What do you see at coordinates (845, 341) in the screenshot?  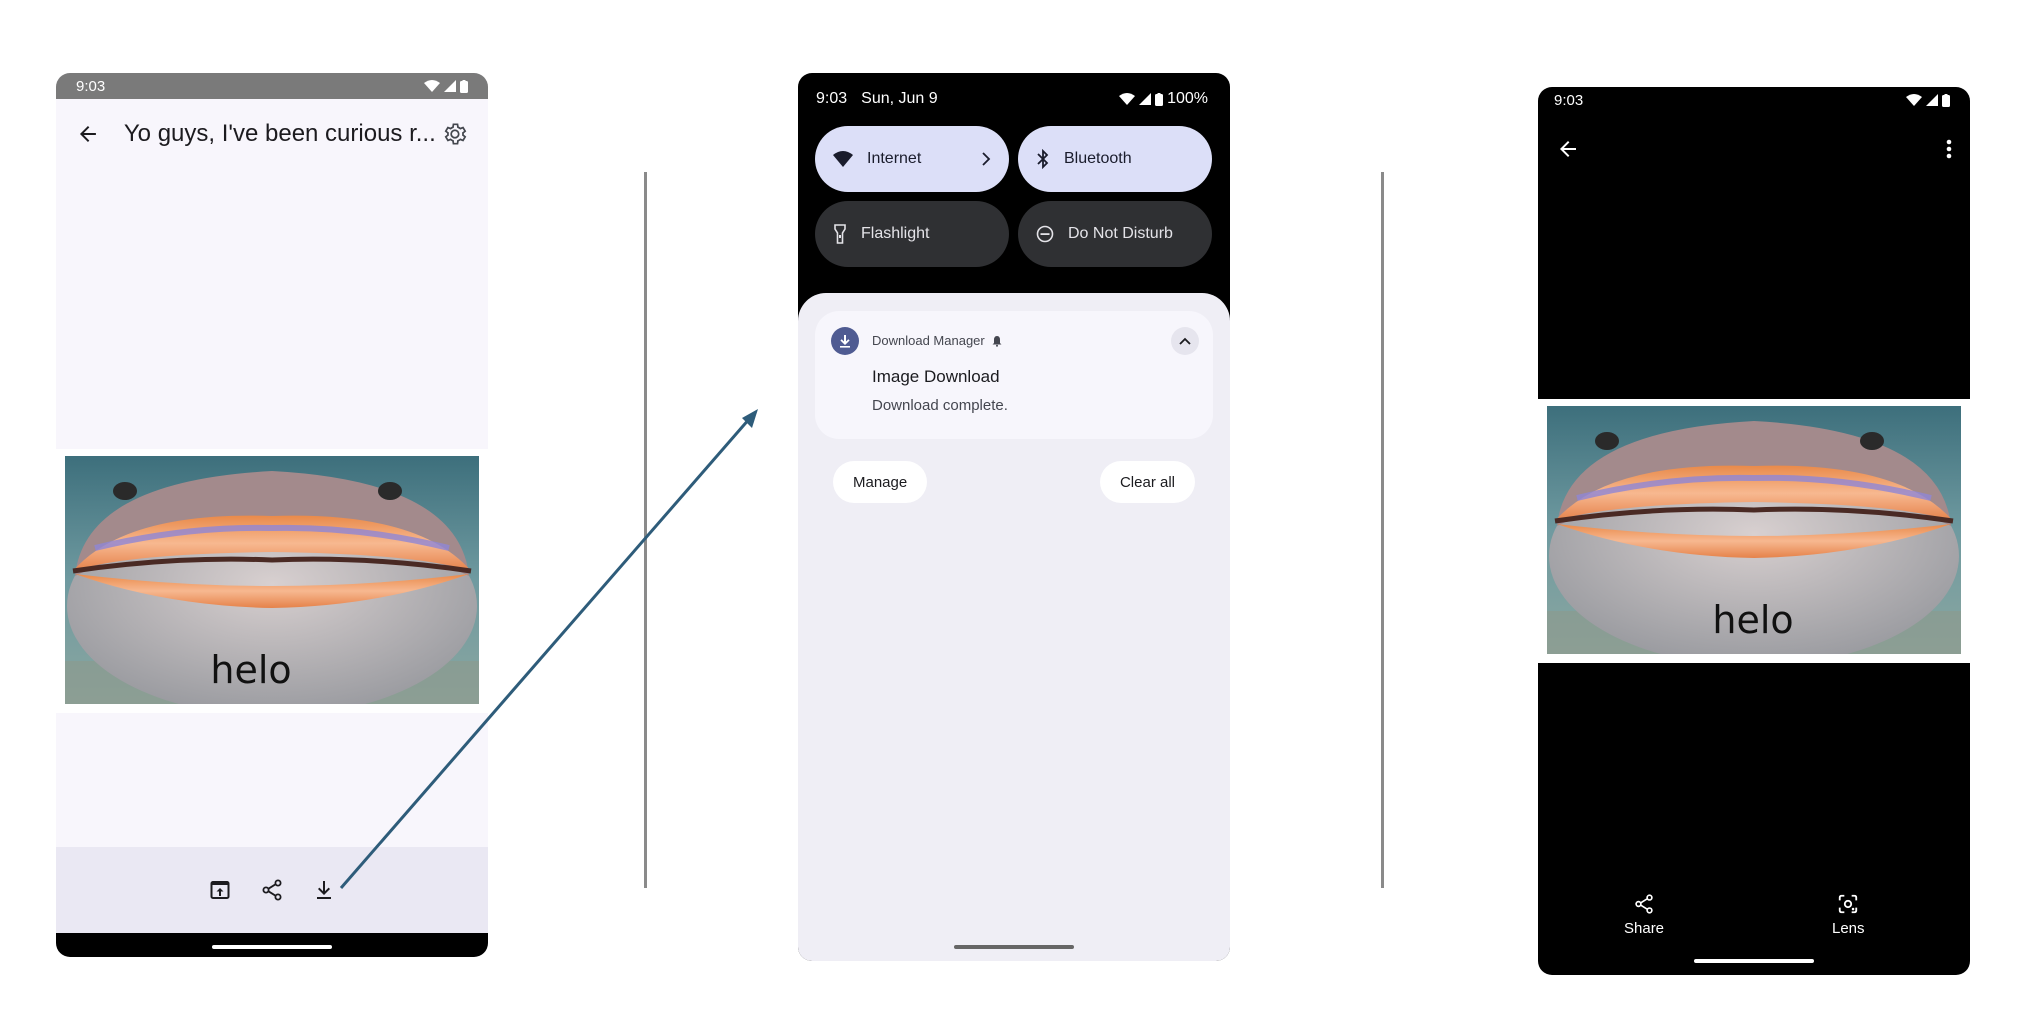 I see `download-app-icon` at bounding box center [845, 341].